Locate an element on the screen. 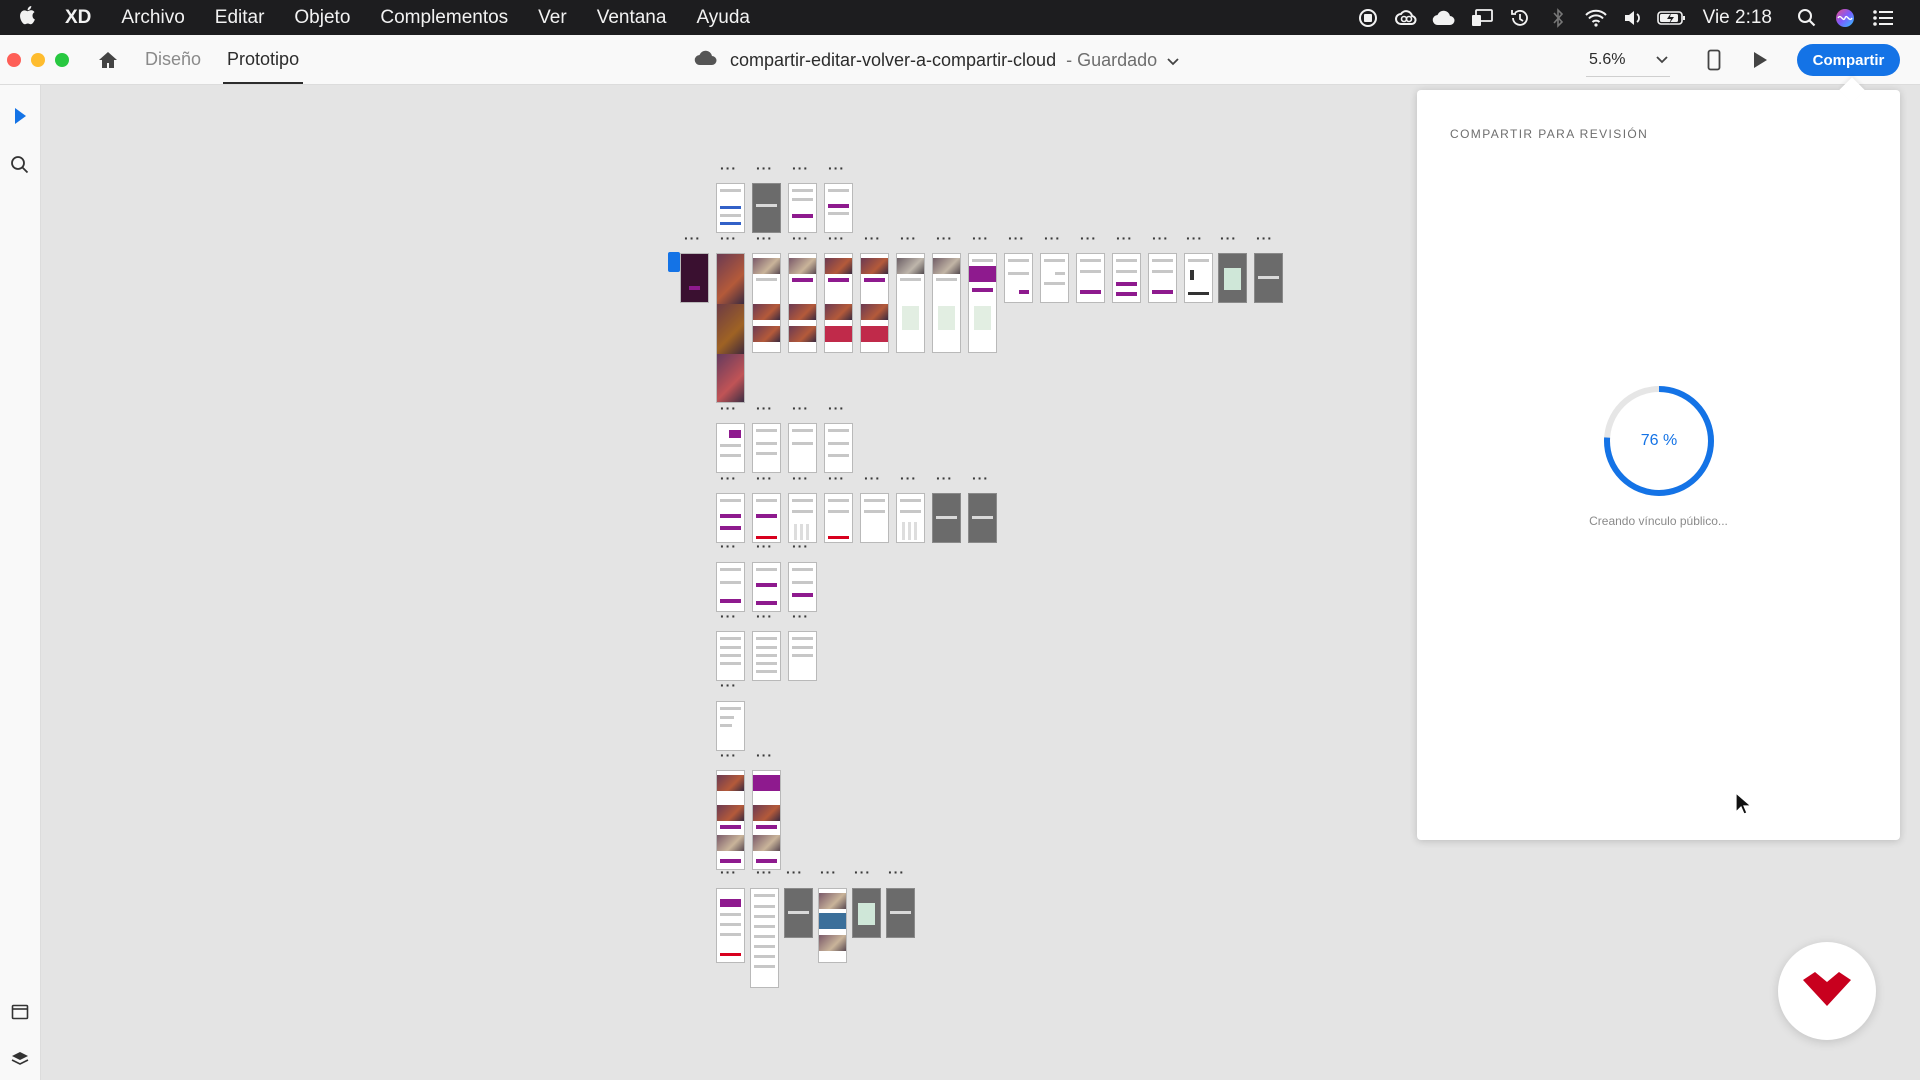 This screenshot has width=1920, height=1080. select-tool-icon is located at coordinates (20, 116).